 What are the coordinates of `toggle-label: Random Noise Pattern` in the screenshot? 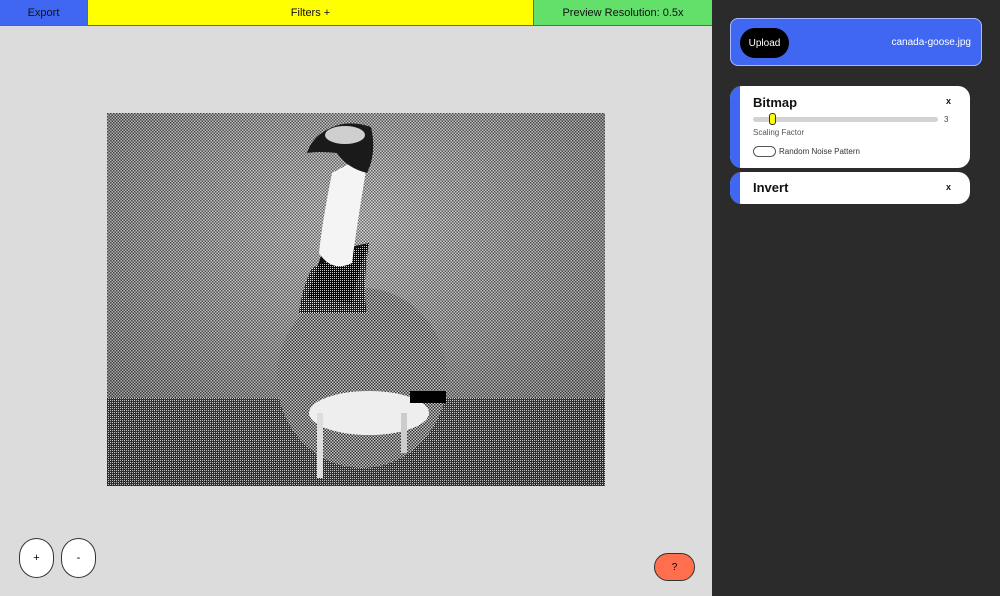 It's located at (819, 151).